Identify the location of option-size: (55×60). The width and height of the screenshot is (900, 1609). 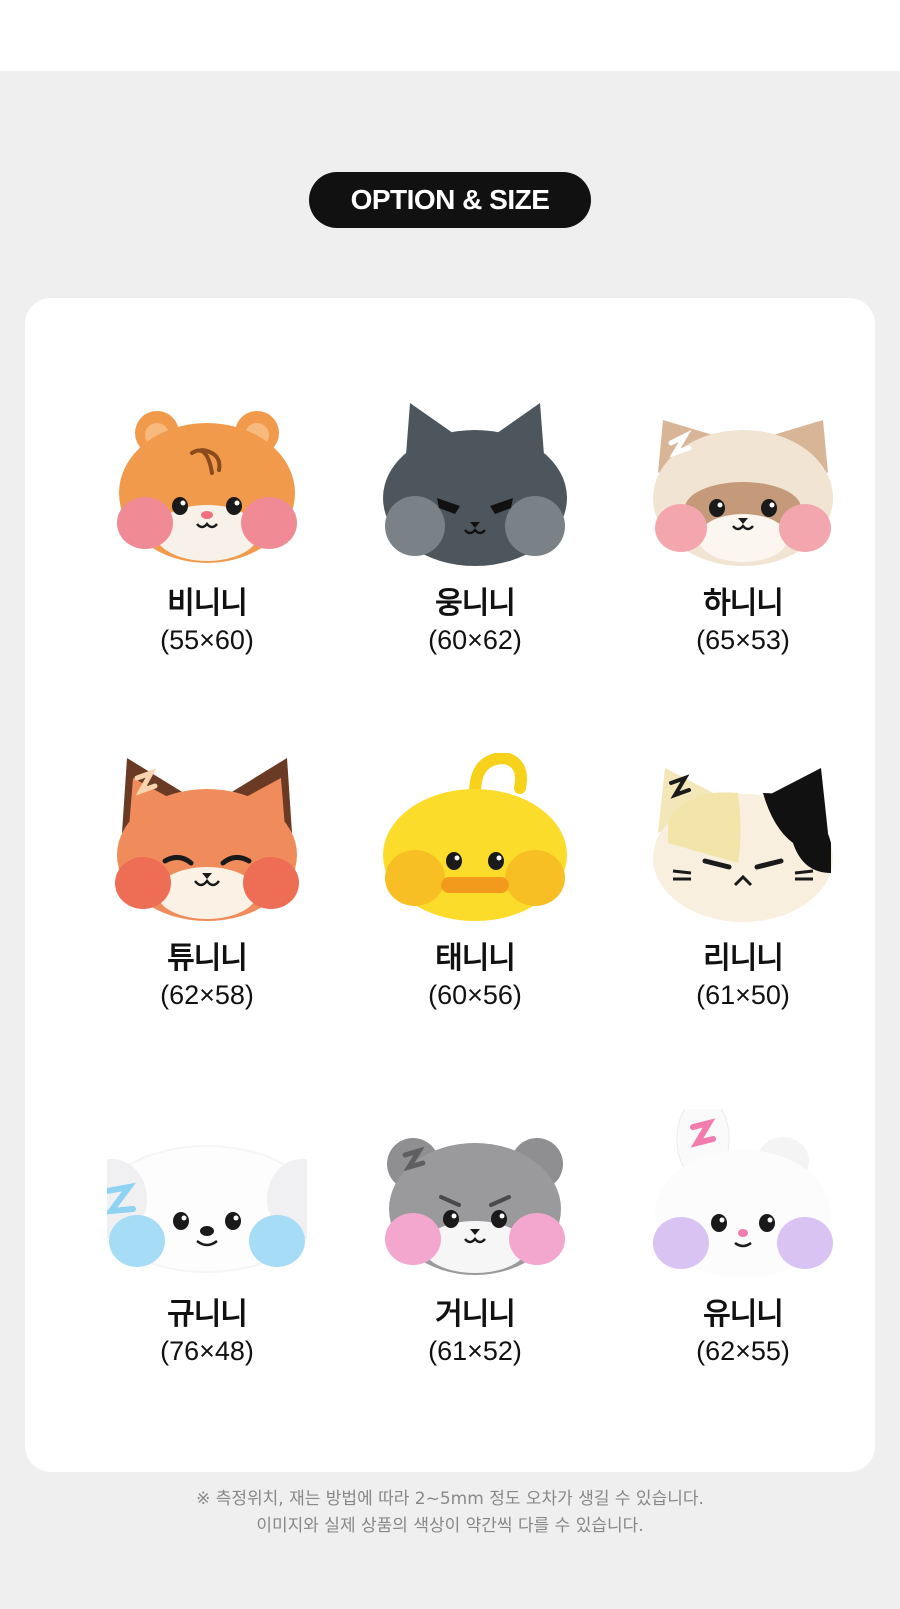
(207, 640).